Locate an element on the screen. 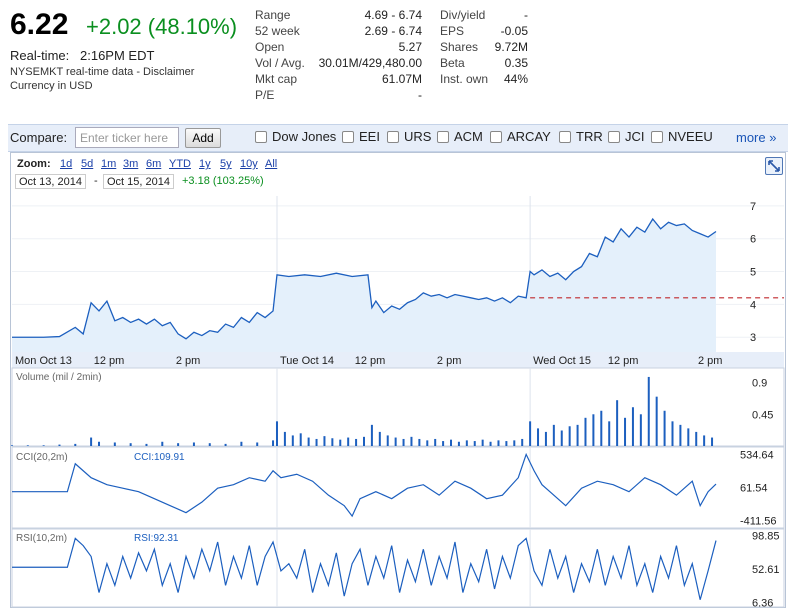 The image size is (796, 610). x-axis-label: Tue Oct 14 is located at coordinates (307, 361).